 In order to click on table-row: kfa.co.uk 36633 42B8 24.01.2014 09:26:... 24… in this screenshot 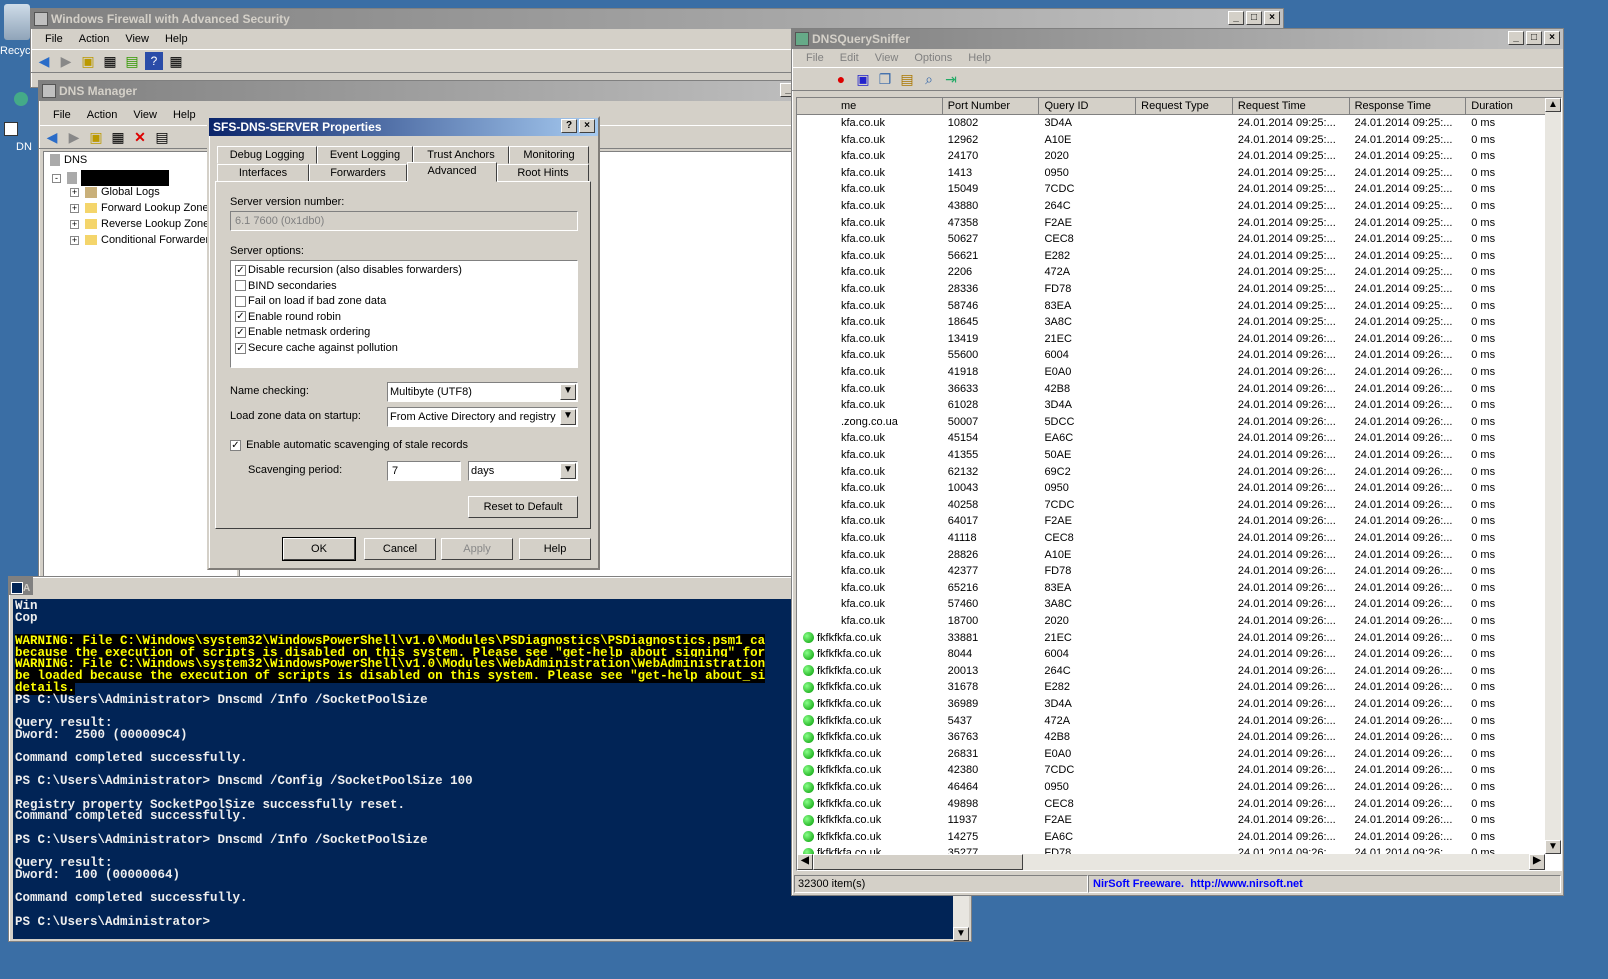, I will do `click(1171, 389)`.